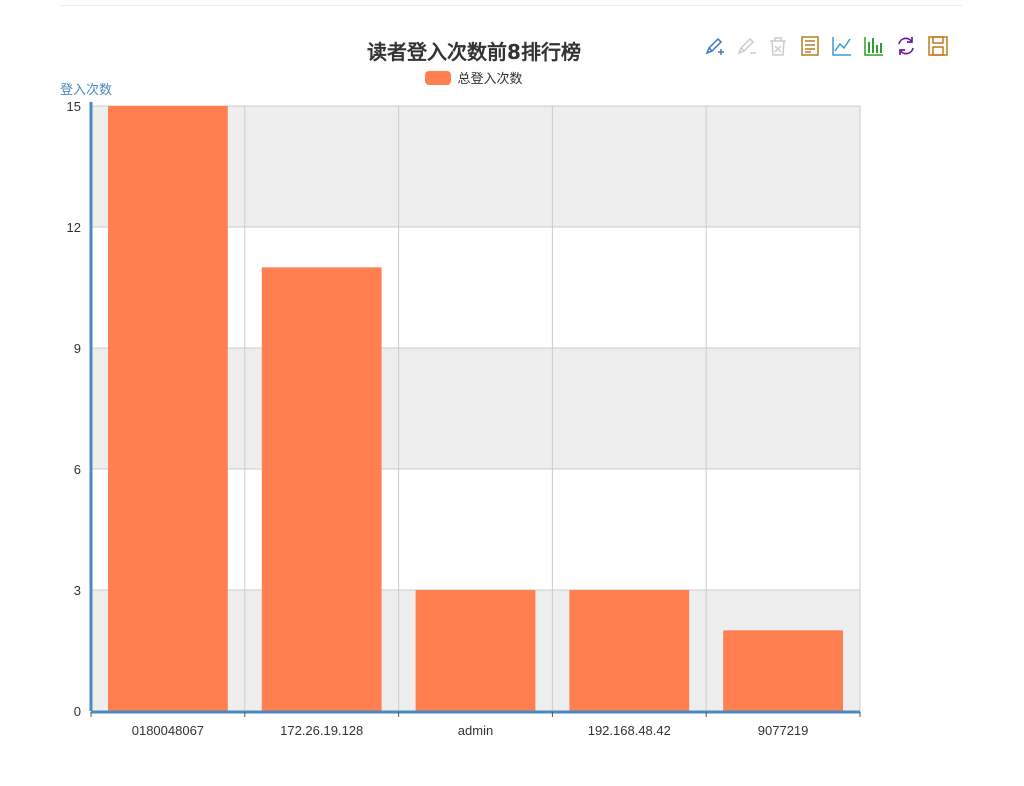 Image resolution: width=1024 pixels, height=786 pixels. What do you see at coordinates (74, 106) in the screenshot?
I see `y-tick-label: 15` at bounding box center [74, 106].